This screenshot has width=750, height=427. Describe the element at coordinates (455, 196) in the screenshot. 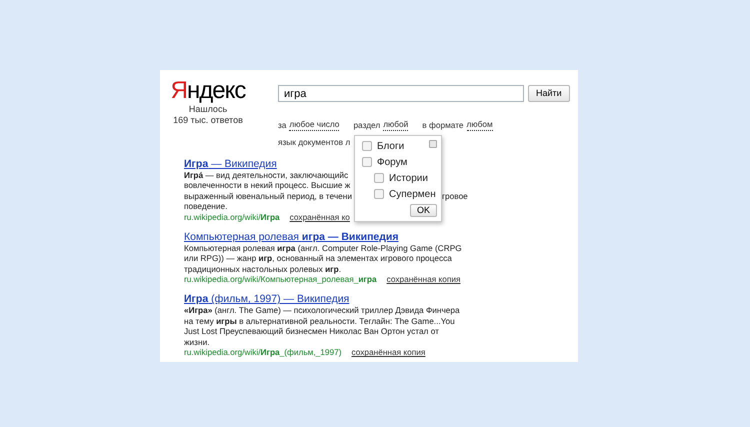

I see `result-snippet: гровое` at that location.